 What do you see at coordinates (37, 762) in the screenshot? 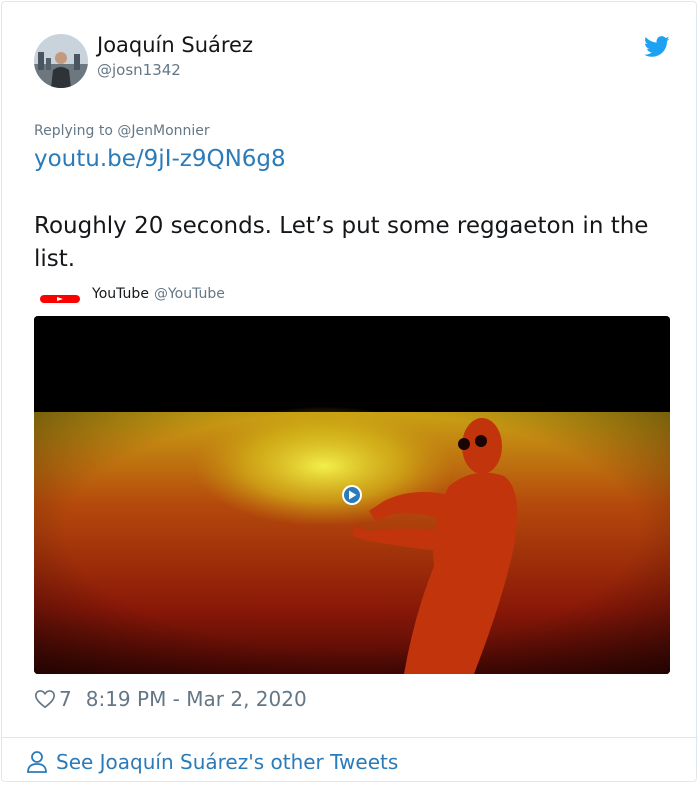
I see `person-icon` at bounding box center [37, 762].